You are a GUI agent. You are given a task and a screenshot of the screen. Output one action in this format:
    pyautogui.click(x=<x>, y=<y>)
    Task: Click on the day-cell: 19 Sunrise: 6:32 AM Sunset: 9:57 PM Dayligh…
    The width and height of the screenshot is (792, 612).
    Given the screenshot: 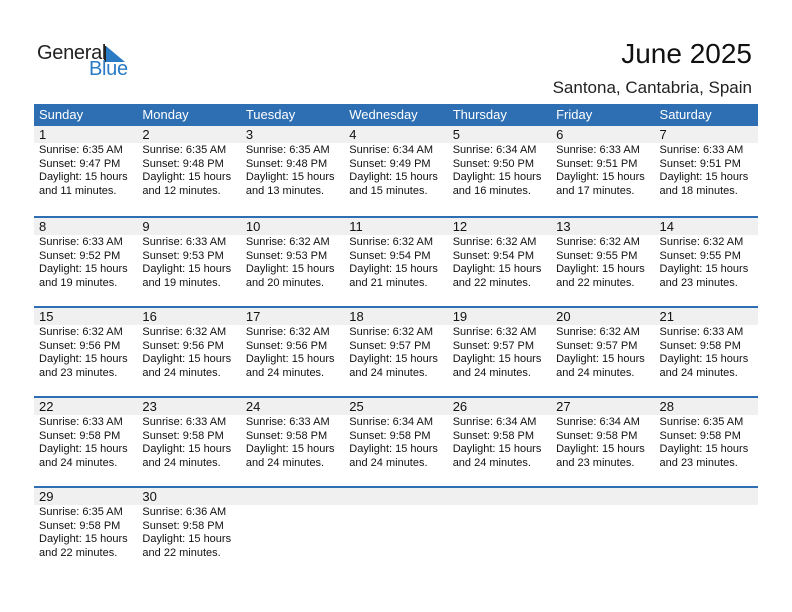 What is the action you would take?
    pyautogui.click(x=499, y=344)
    